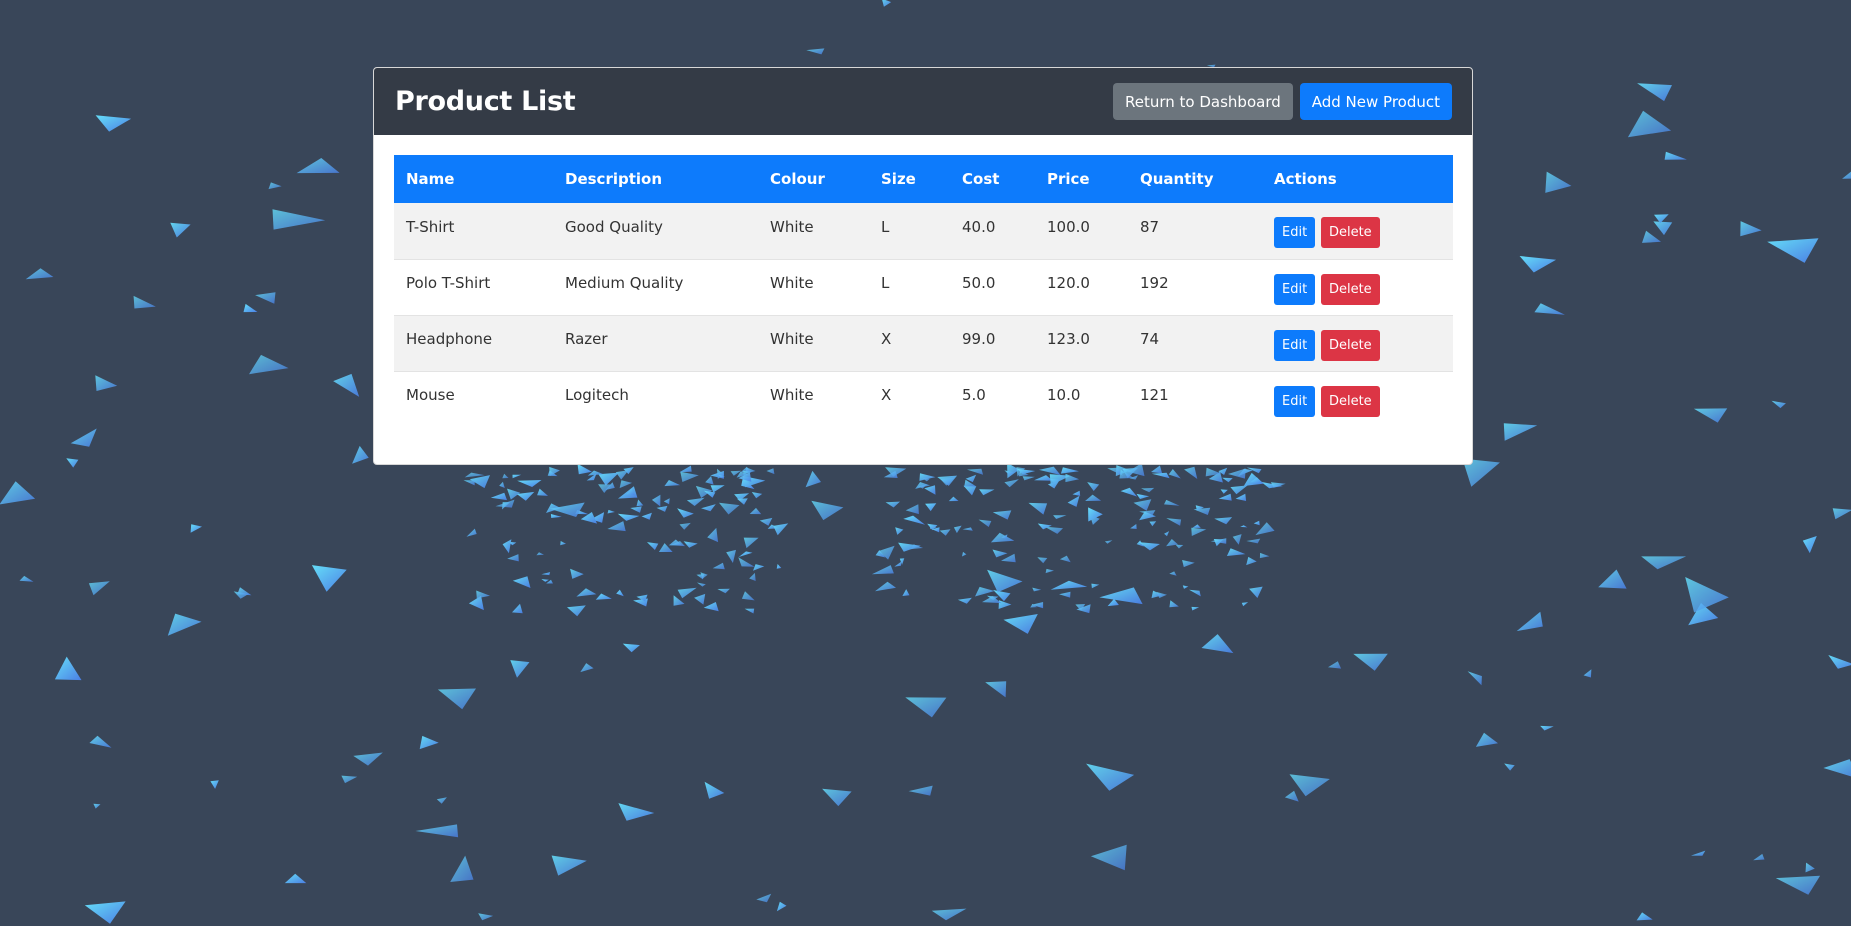  Describe the element at coordinates (979, 283) in the screenshot. I see `cell-cost: 50.0` at that location.